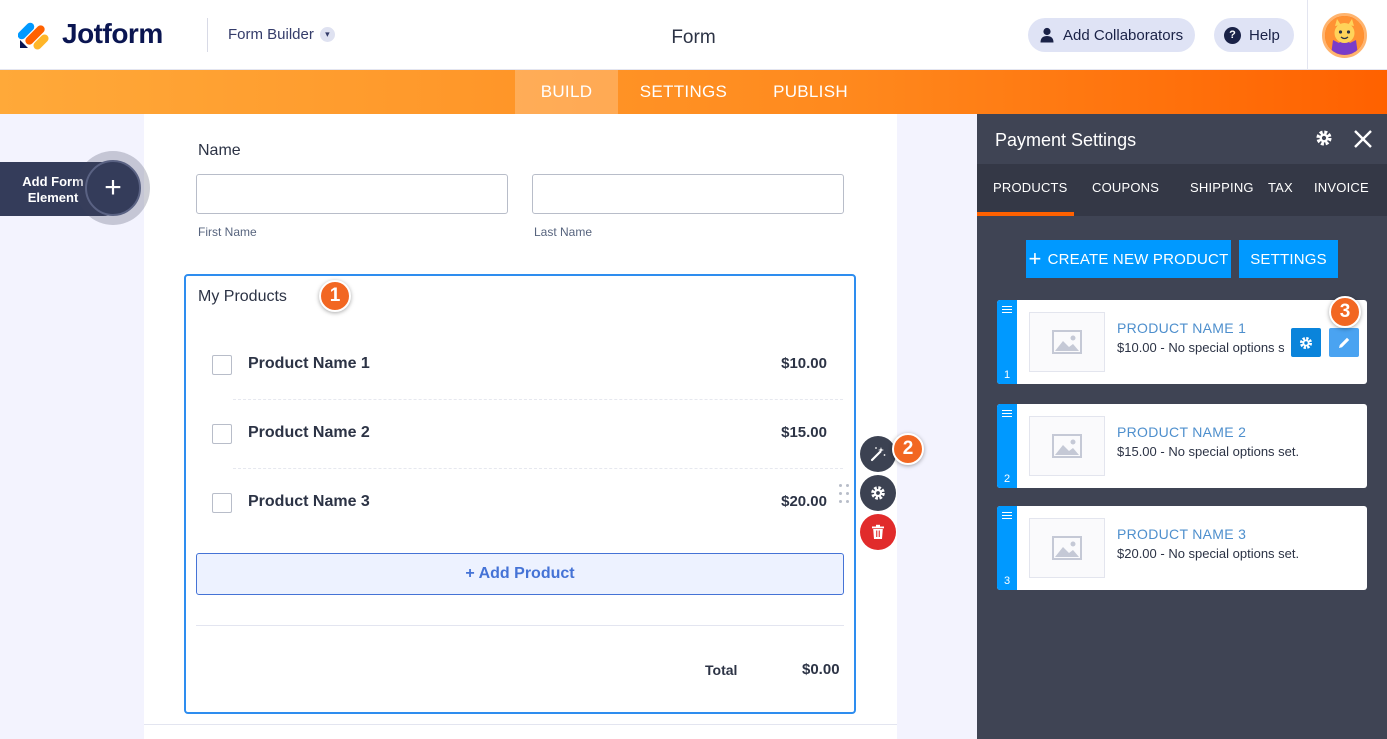 Image resolution: width=1387 pixels, height=739 pixels. I want to click on jotform-logo: Jotform, so click(90, 34).